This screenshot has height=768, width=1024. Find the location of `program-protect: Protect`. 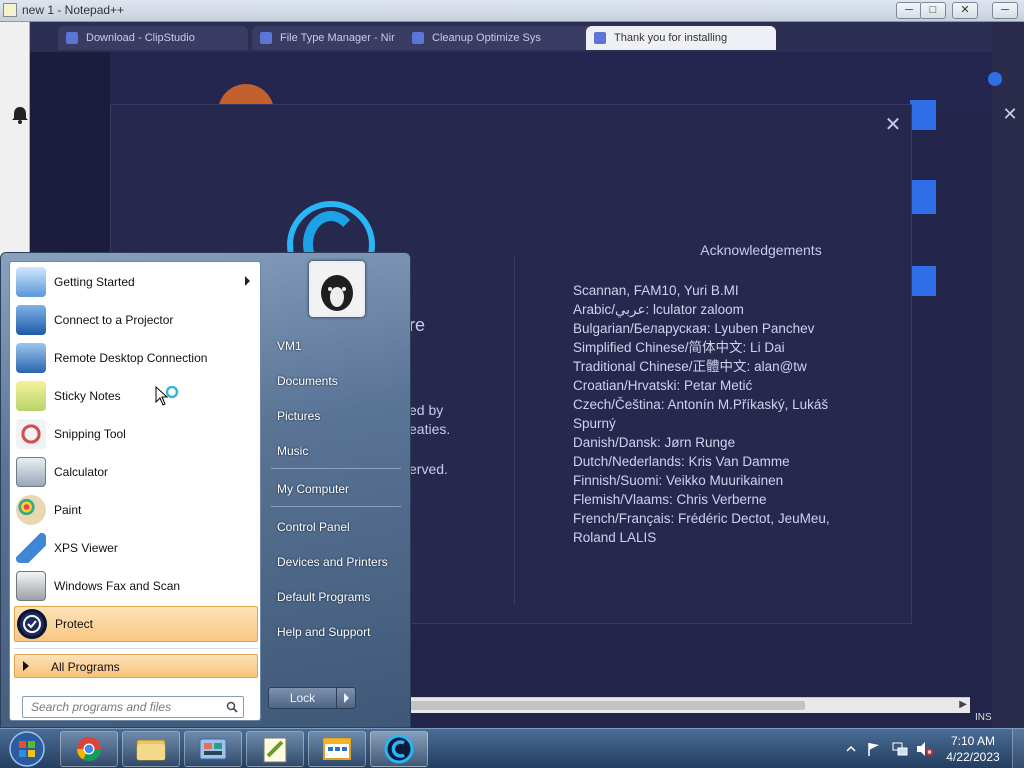

program-protect: Protect is located at coordinates (136, 624).